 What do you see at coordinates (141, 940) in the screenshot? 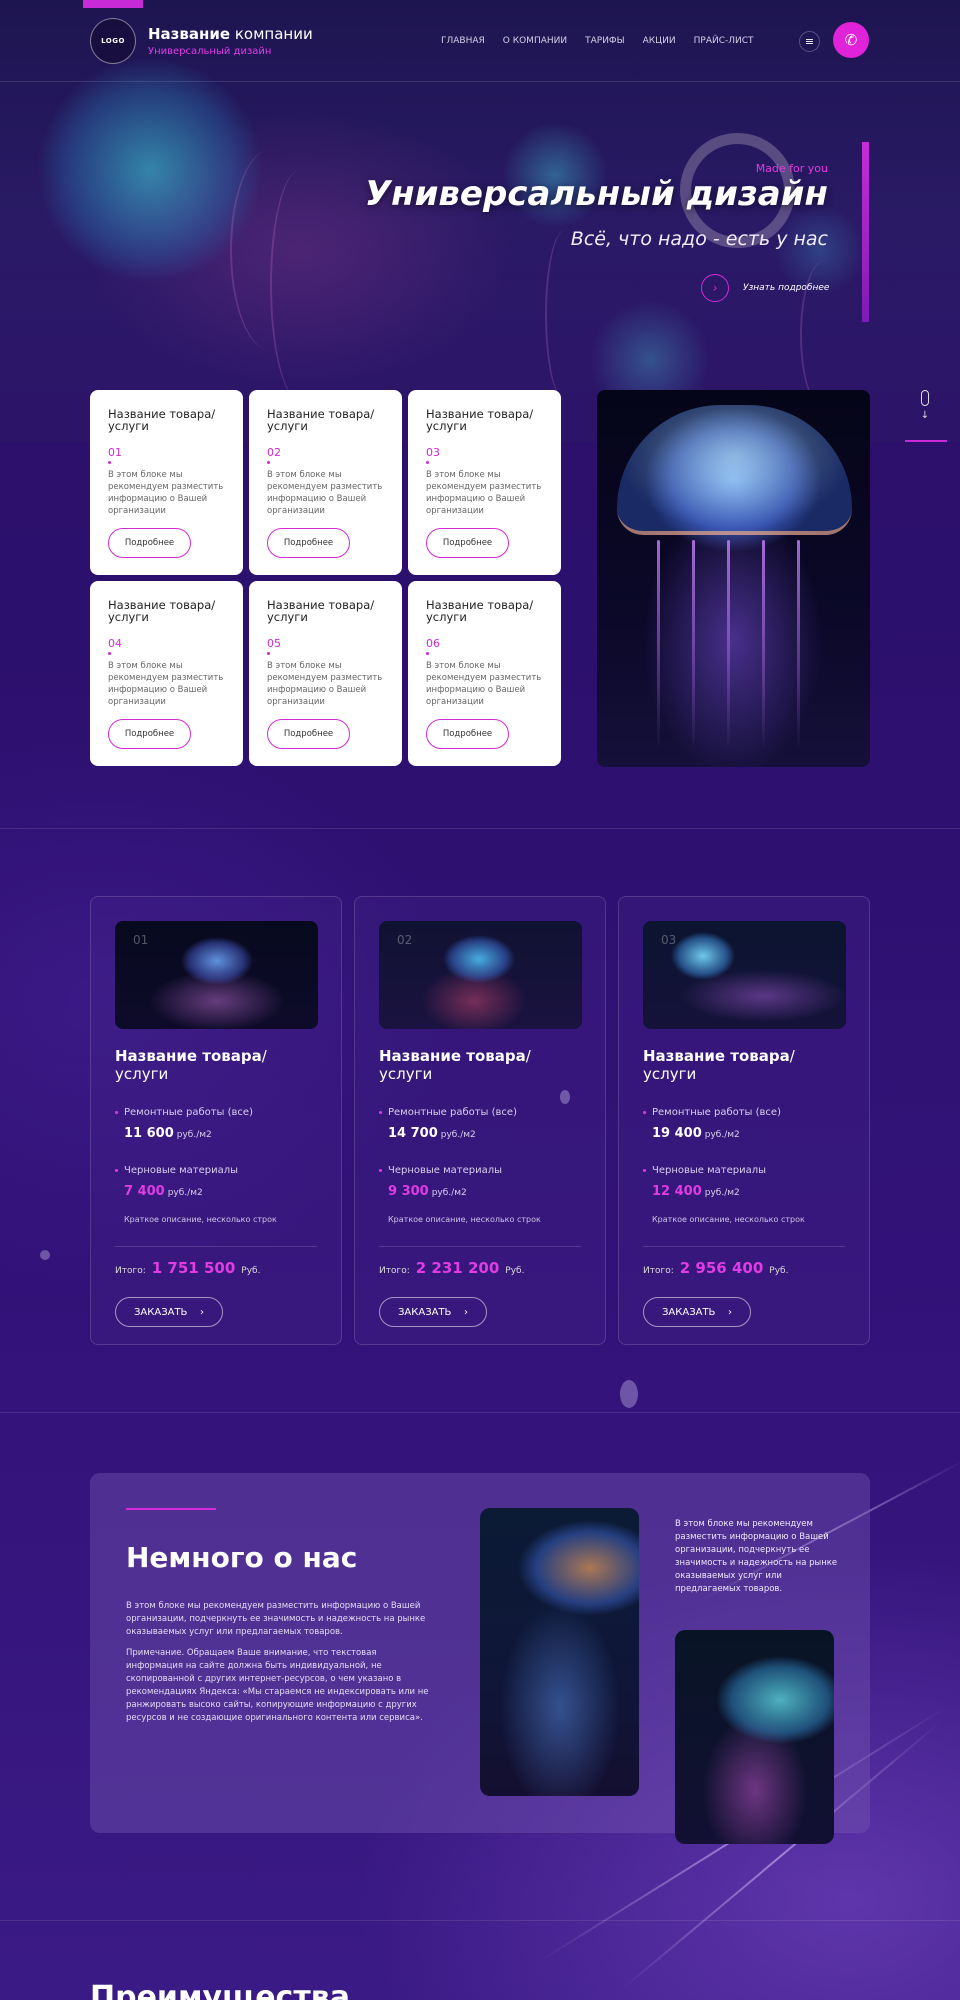
I see `pricing-number: 01` at bounding box center [141, 940].